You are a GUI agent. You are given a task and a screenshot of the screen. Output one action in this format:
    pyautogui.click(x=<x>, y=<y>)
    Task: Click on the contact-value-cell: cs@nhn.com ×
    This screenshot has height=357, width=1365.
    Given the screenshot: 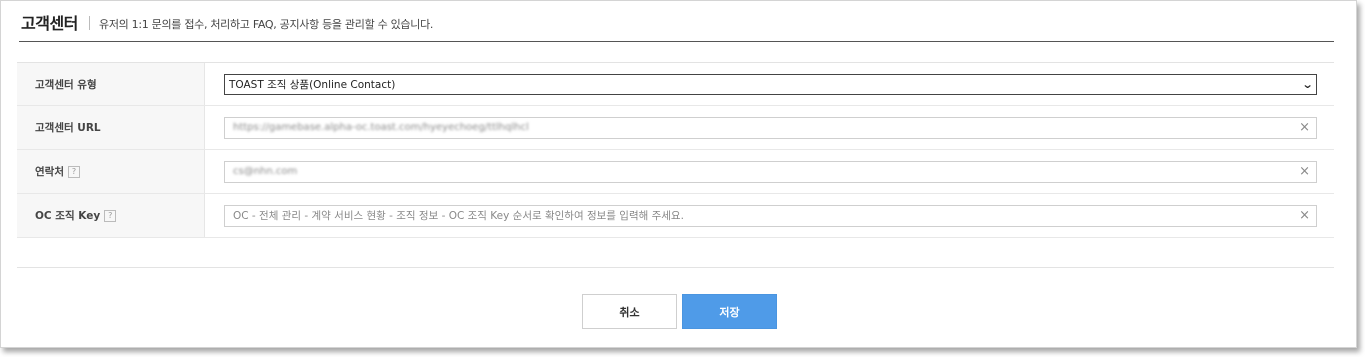 What is the action you would take?
    pyautogui.click(x=769, y=171)
    